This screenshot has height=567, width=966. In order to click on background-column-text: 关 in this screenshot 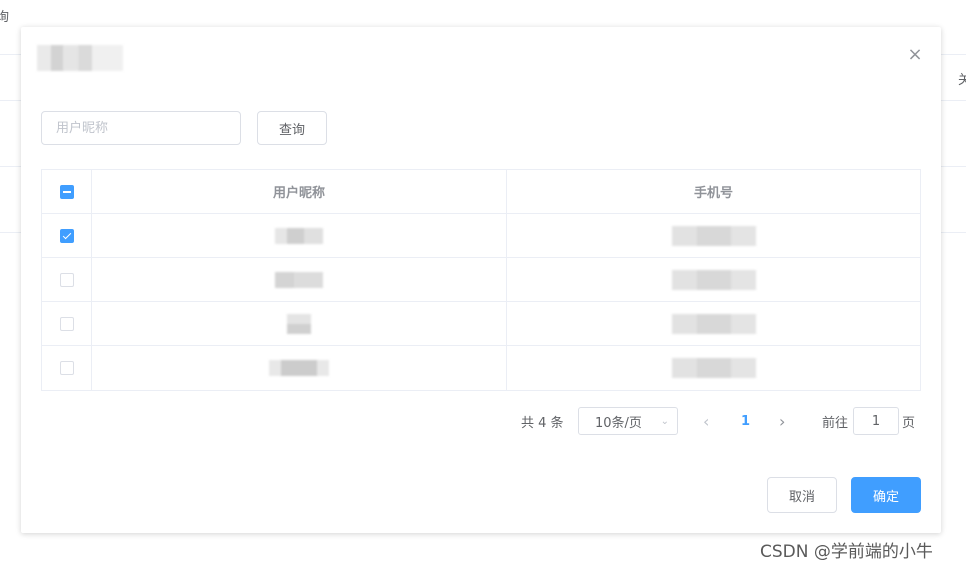, I will do `click(962, 80)`.